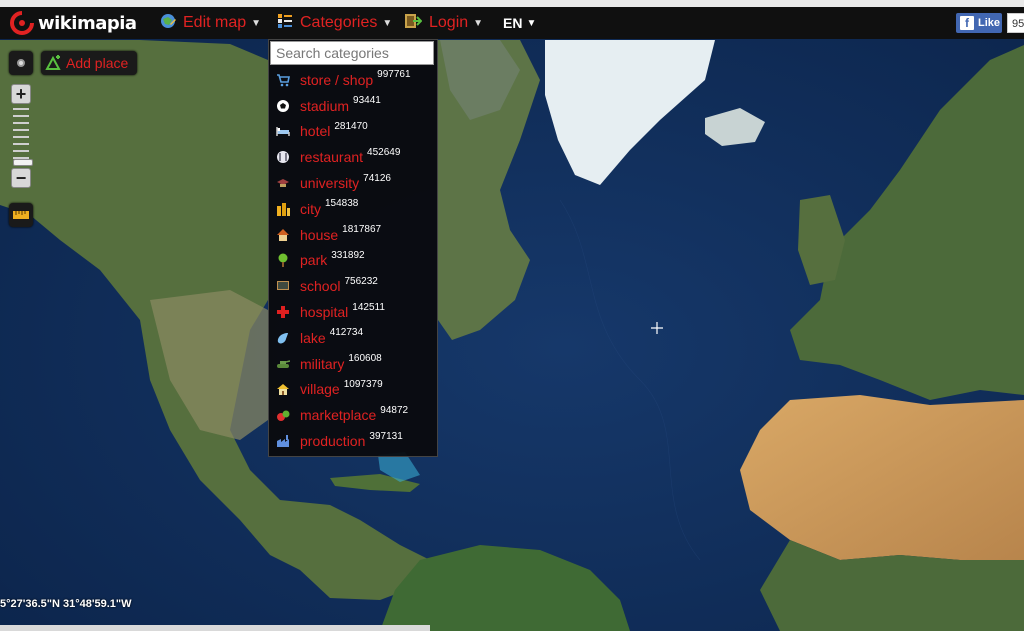 This screenshot has width=1024, height=631. I want to click on category-item-hotel: hotel 281470, so click(353, 132).